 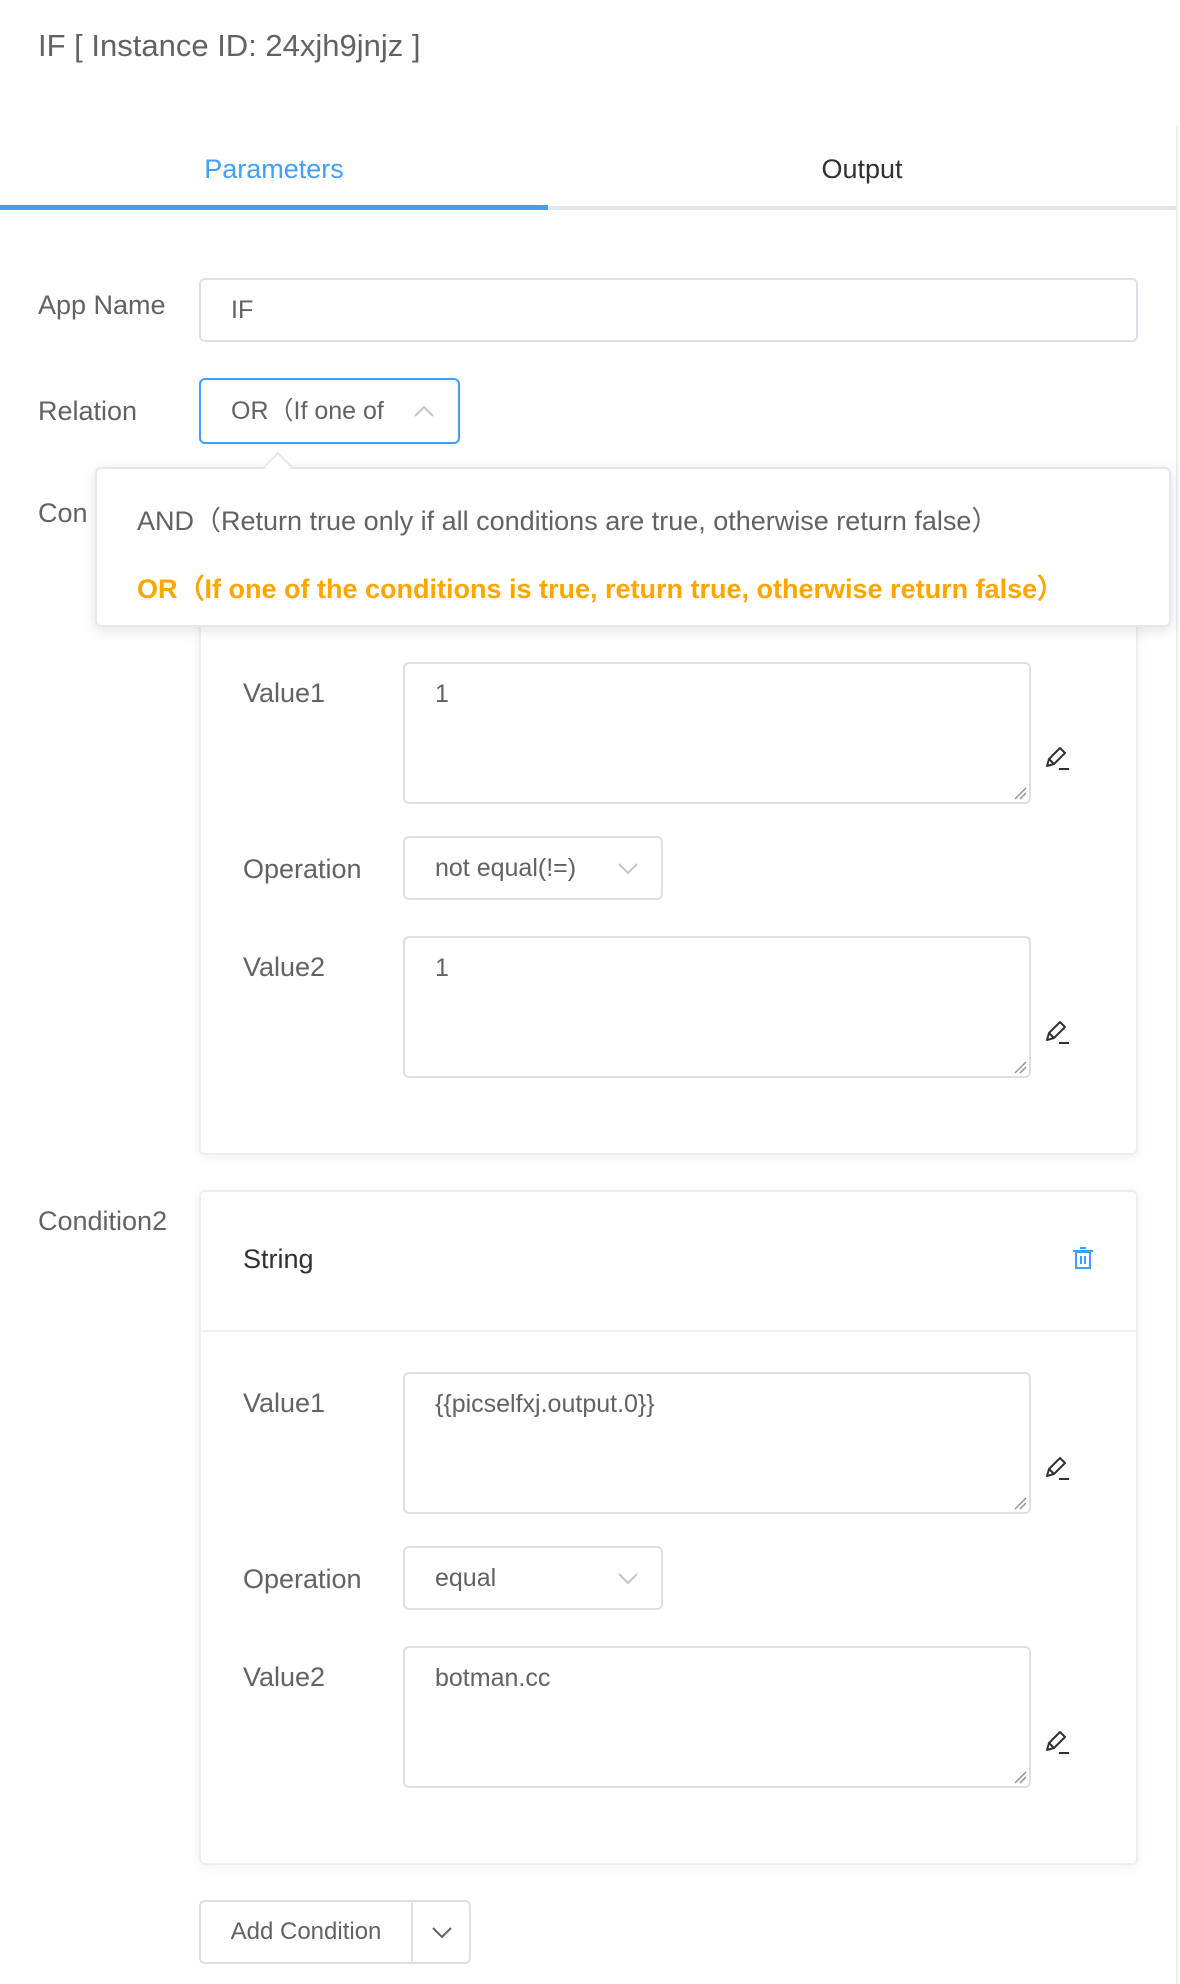 I want to click on add-condition-button: Add Condition, so click(x=306, y=1932).